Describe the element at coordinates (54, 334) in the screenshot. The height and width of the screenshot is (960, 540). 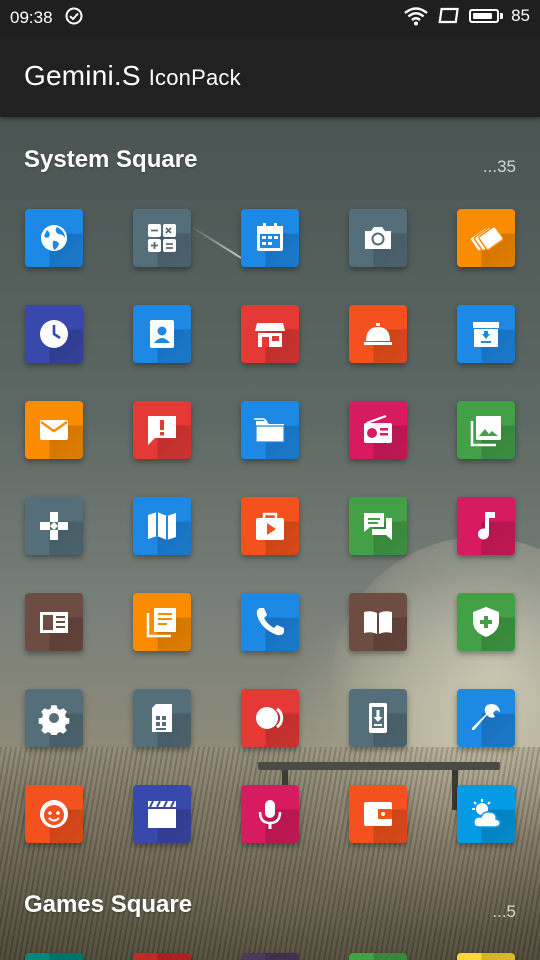
I see `clock-icon` at that location.